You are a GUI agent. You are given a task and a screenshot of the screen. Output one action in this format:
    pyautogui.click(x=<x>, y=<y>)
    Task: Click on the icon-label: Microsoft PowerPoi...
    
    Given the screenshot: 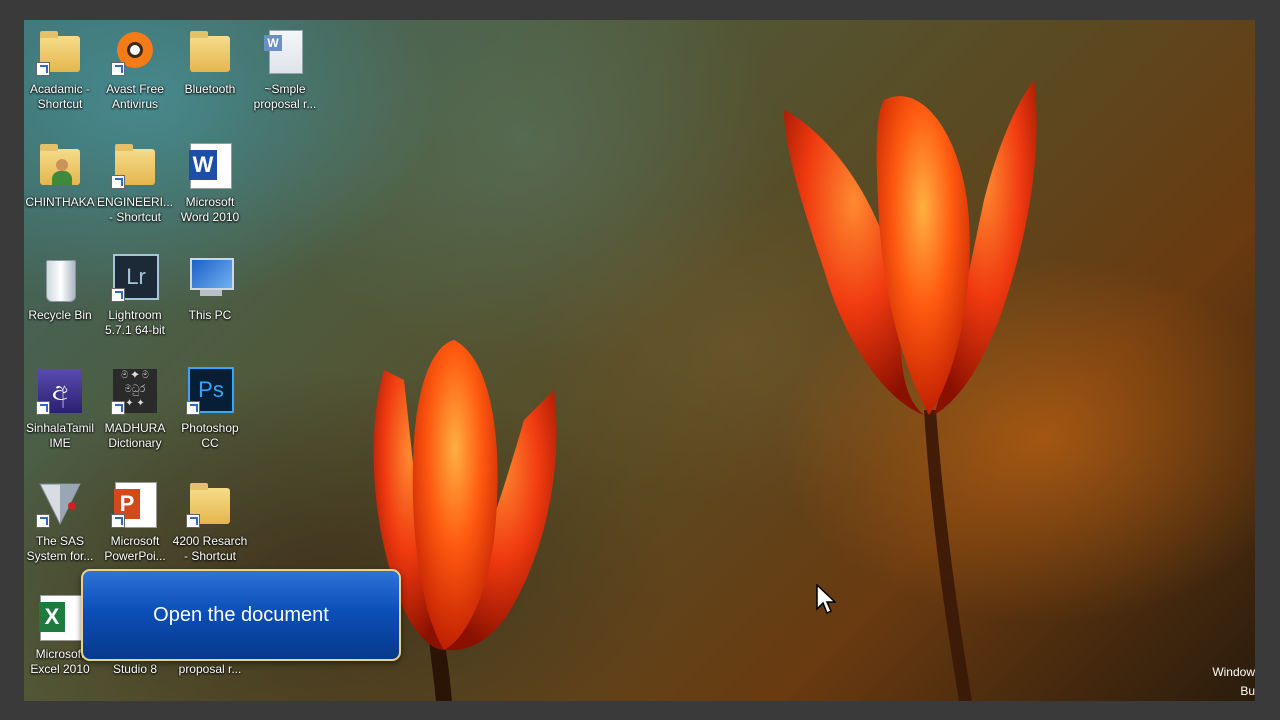 What is the action you would take?
    pyautogui.click(x=135, y=548)
    